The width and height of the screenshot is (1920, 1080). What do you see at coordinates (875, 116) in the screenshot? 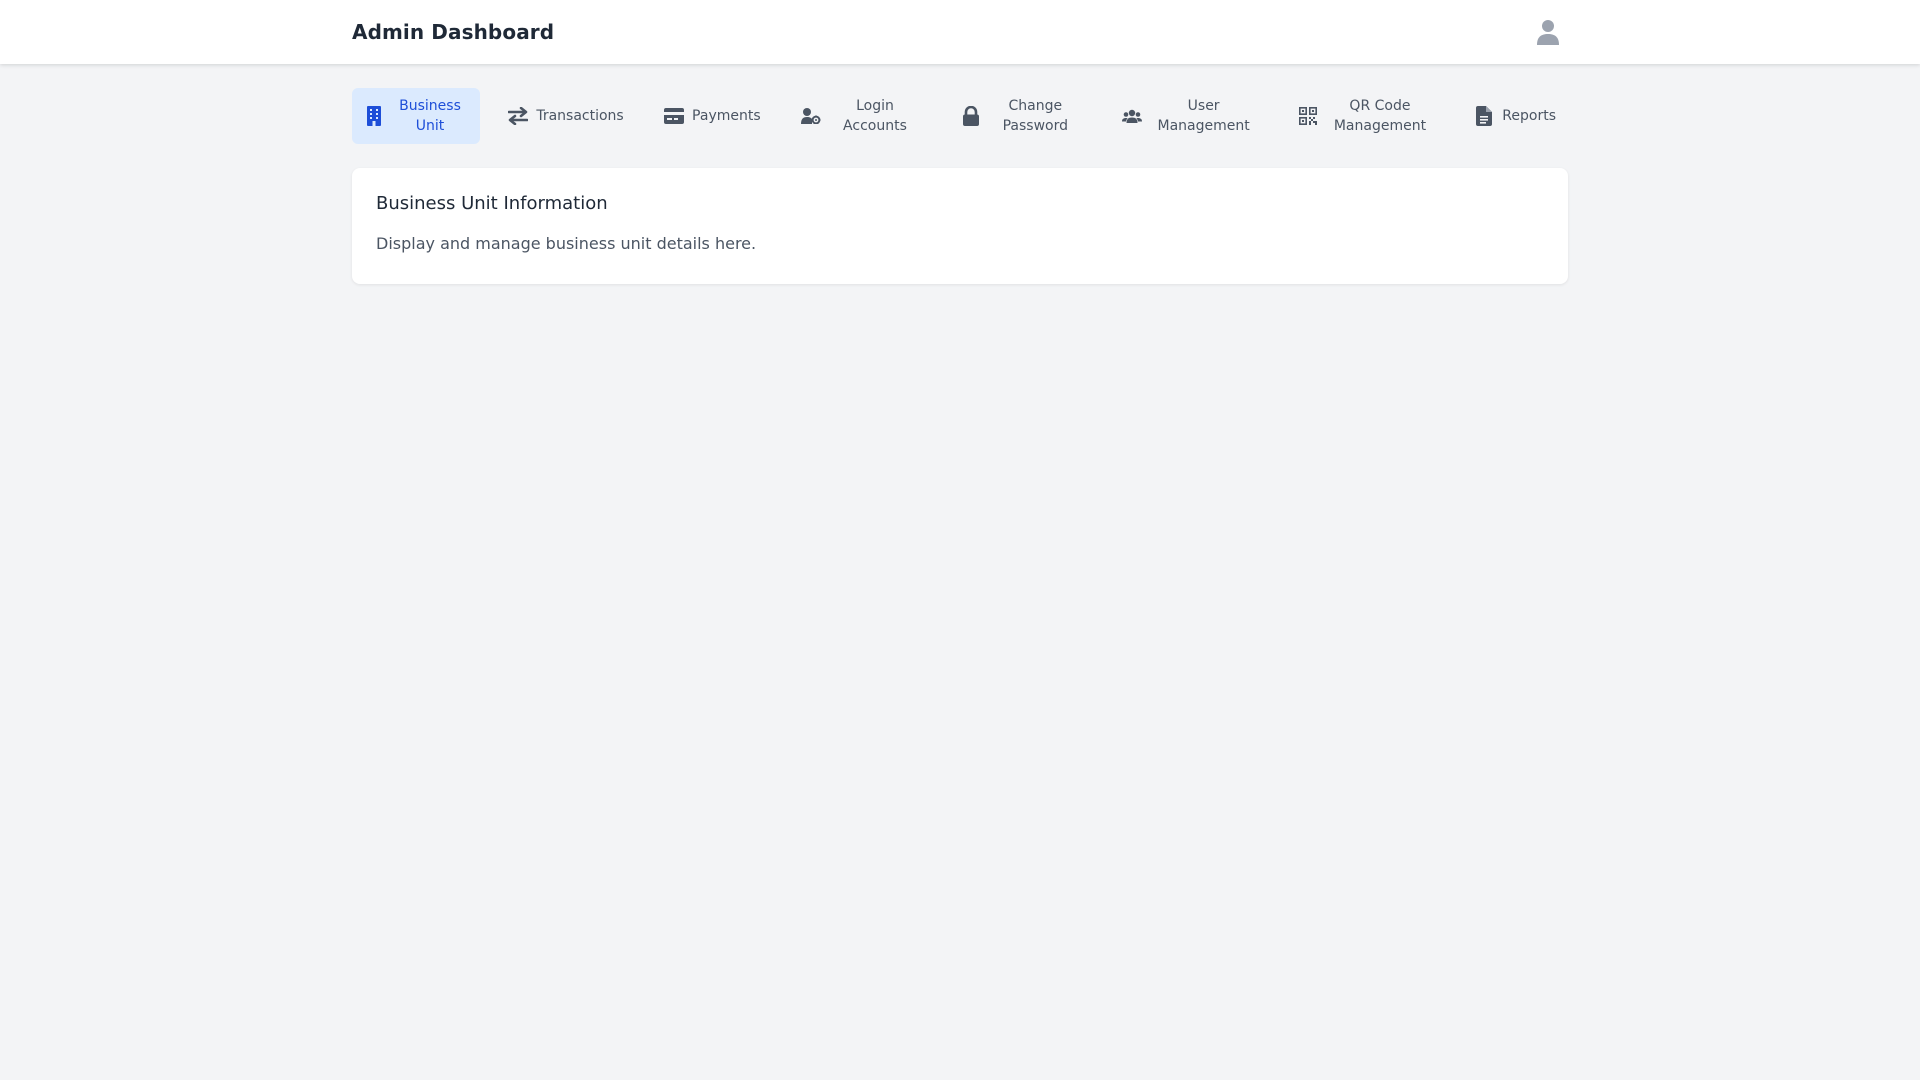
I see `tab-label: Login Accounts` at bounding box center [875, 116].